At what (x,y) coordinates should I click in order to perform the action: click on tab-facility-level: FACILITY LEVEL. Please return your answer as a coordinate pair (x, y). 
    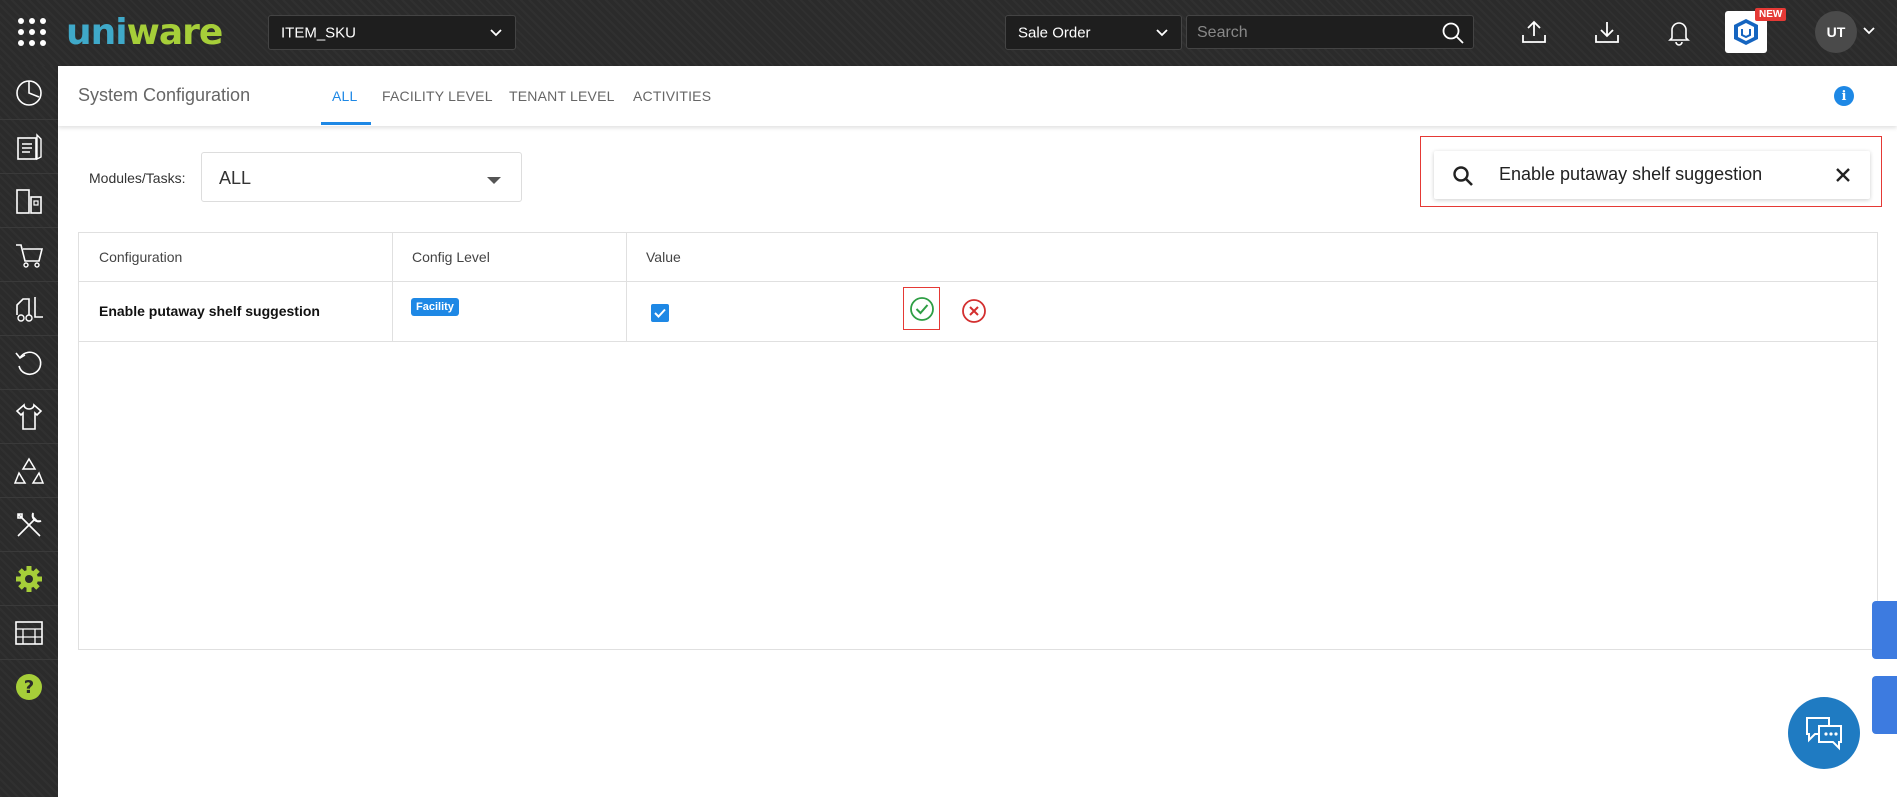
    Looking at the image, I should click on (437, 96).